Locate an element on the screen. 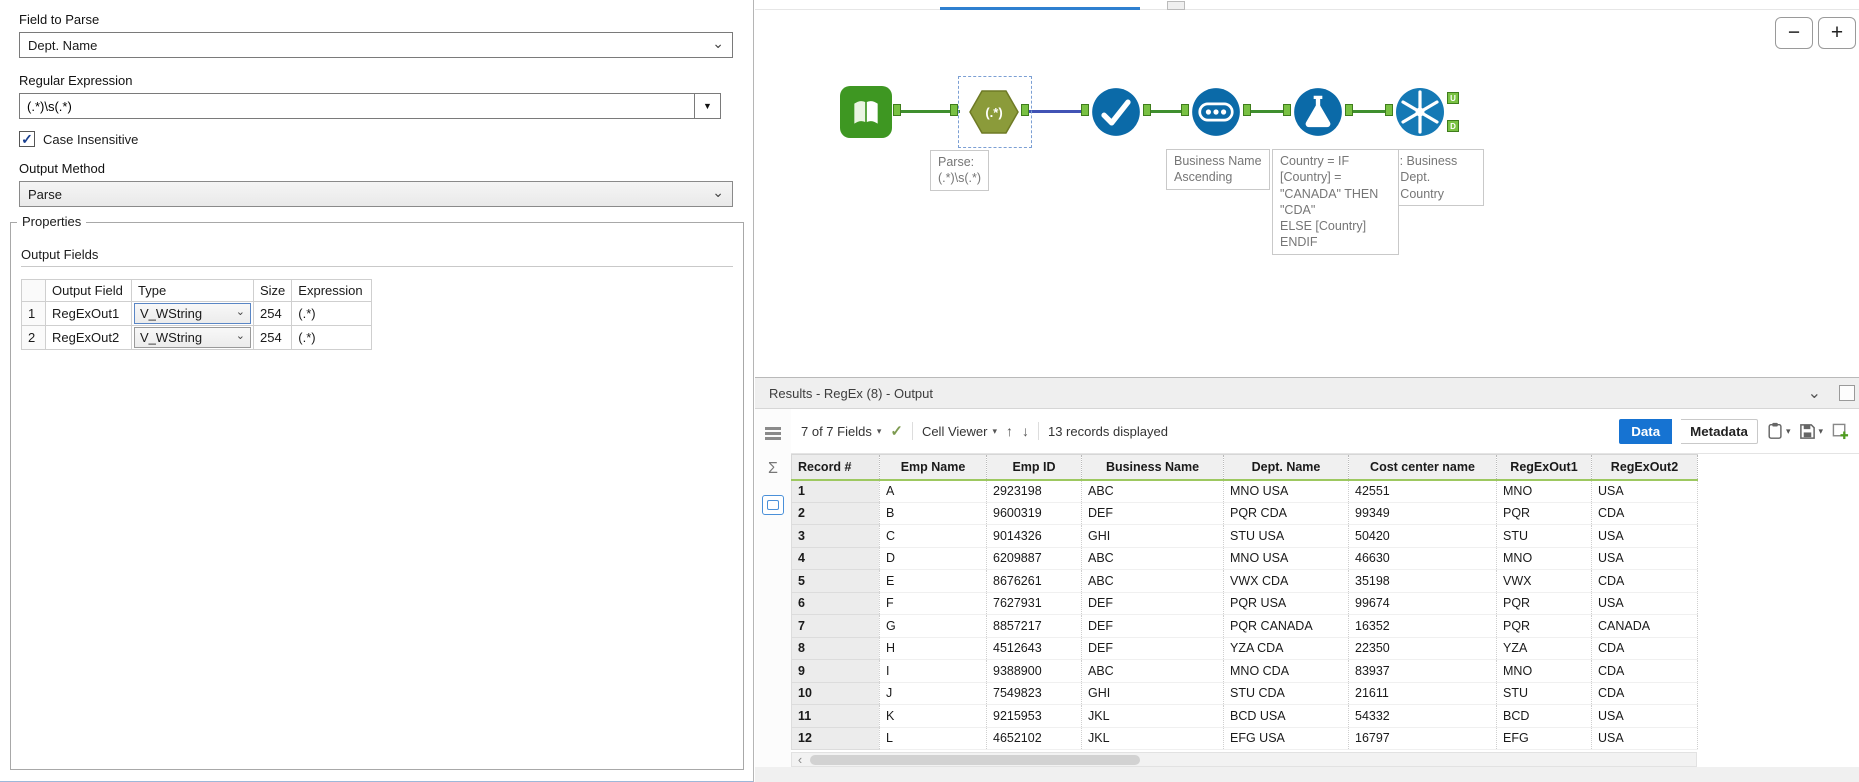  scrollbar-thumb is located at coordinates (975, 759).